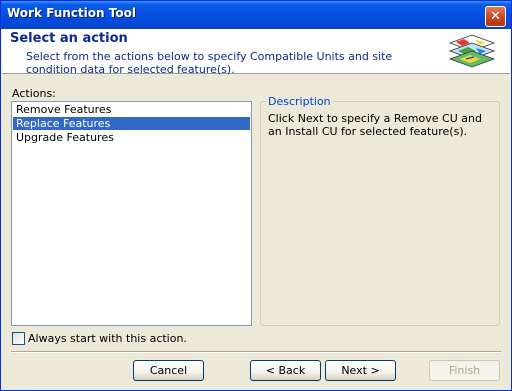  Describe the element at coordinates (472, 51) in the screenshot. I see `map-layers-icon` at that location.